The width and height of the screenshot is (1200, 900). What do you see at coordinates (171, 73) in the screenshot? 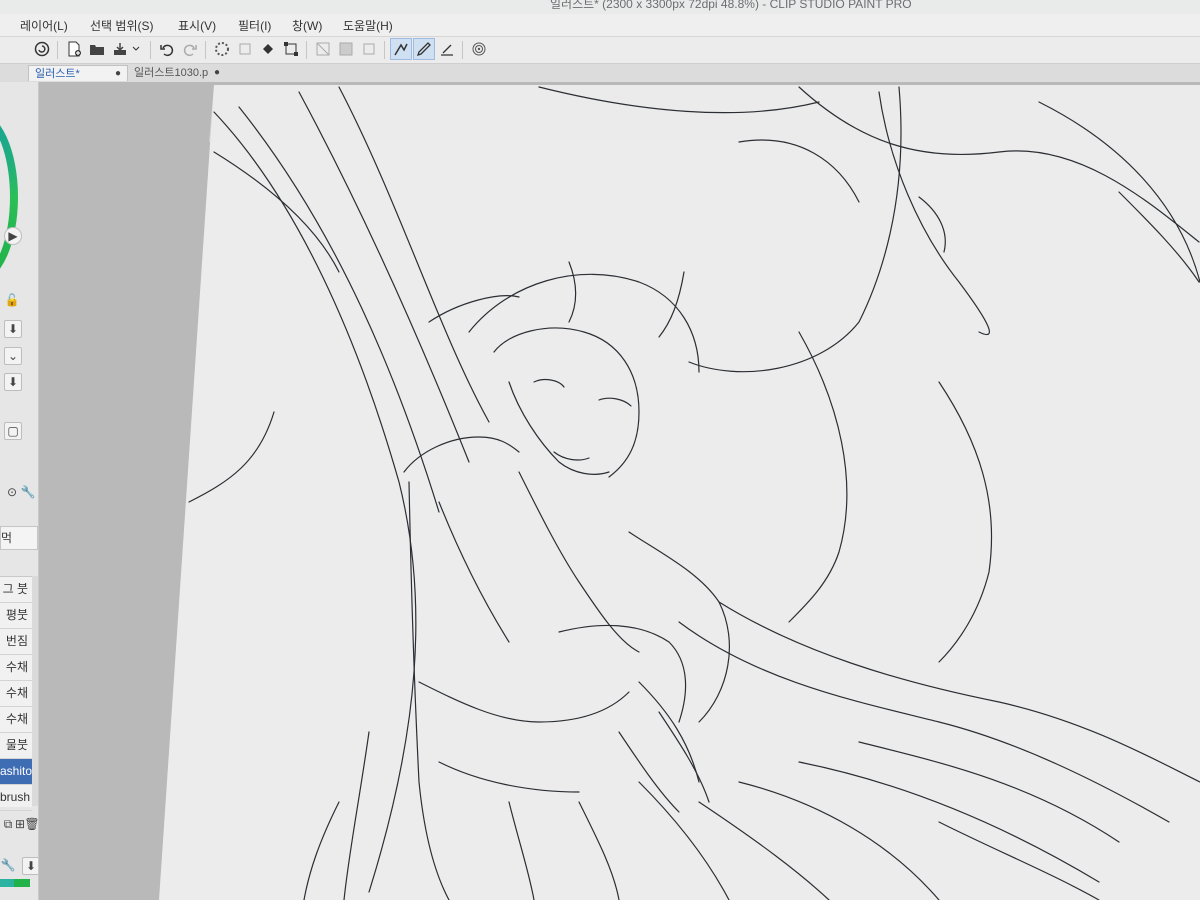
I see `tab-label: 일러스트1030.p` at bounding box center [171, 73].